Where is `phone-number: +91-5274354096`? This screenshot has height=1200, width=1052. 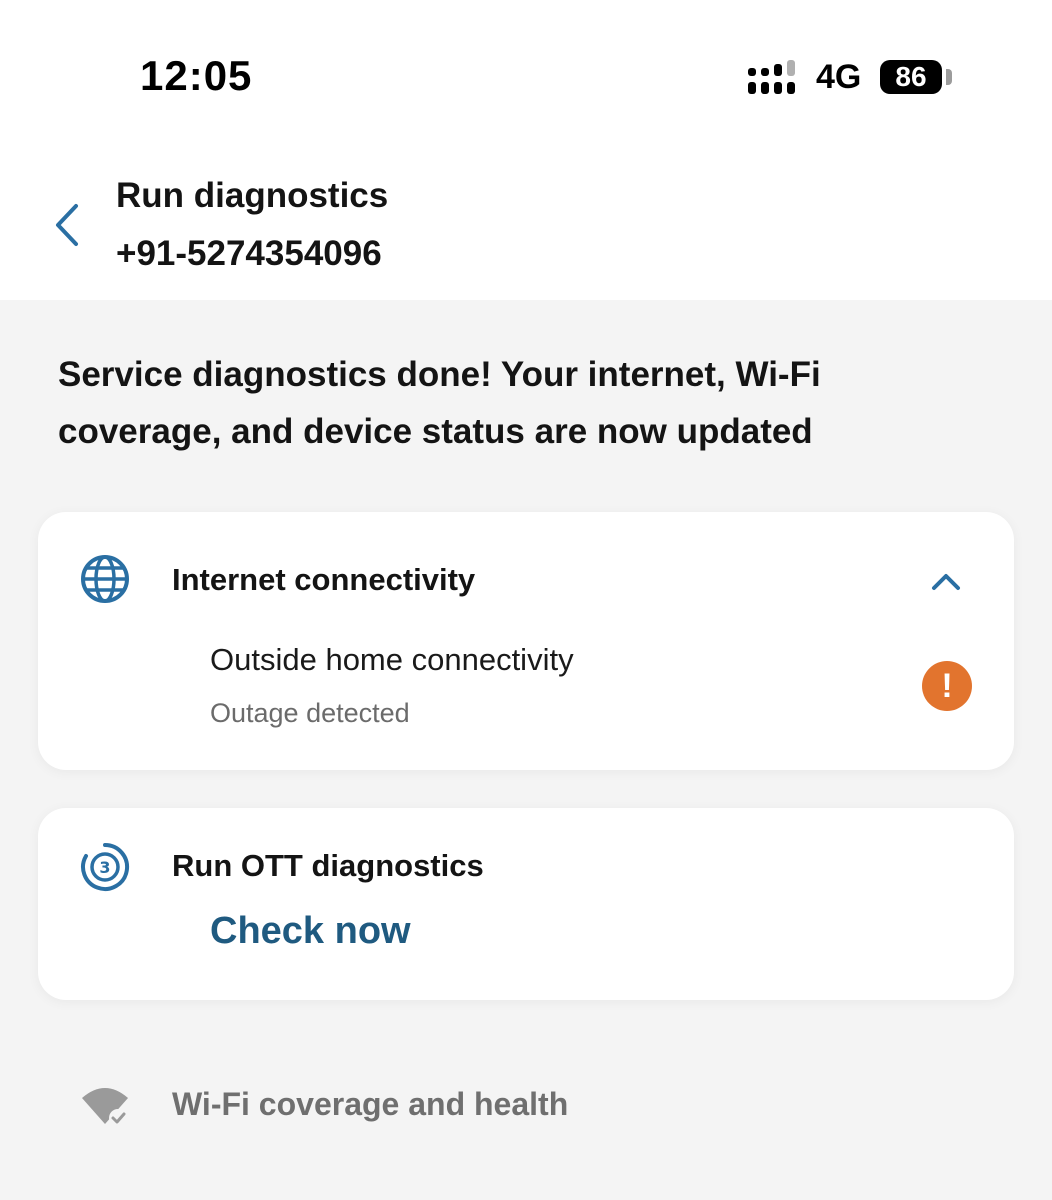 phone-number: +91-5274354096 is located at coordinates (249, 253).